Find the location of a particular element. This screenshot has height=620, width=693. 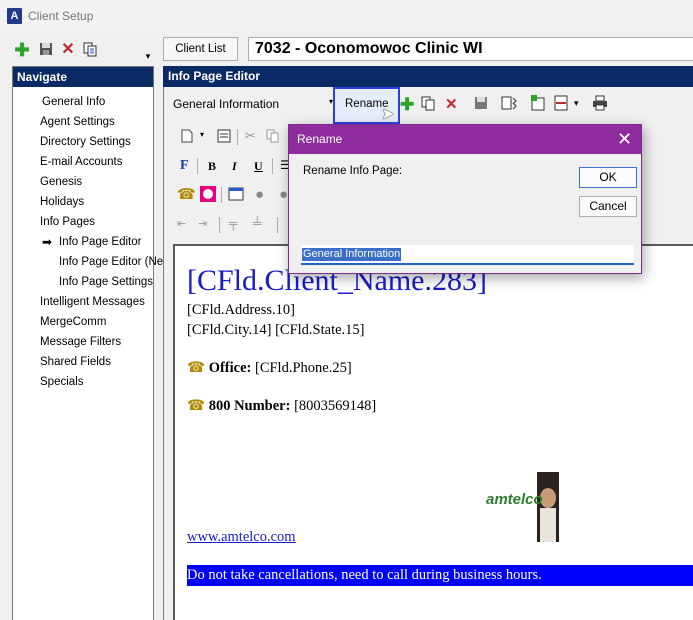

doc-800-label: 800 Number: is located at coordinates (249, 406).